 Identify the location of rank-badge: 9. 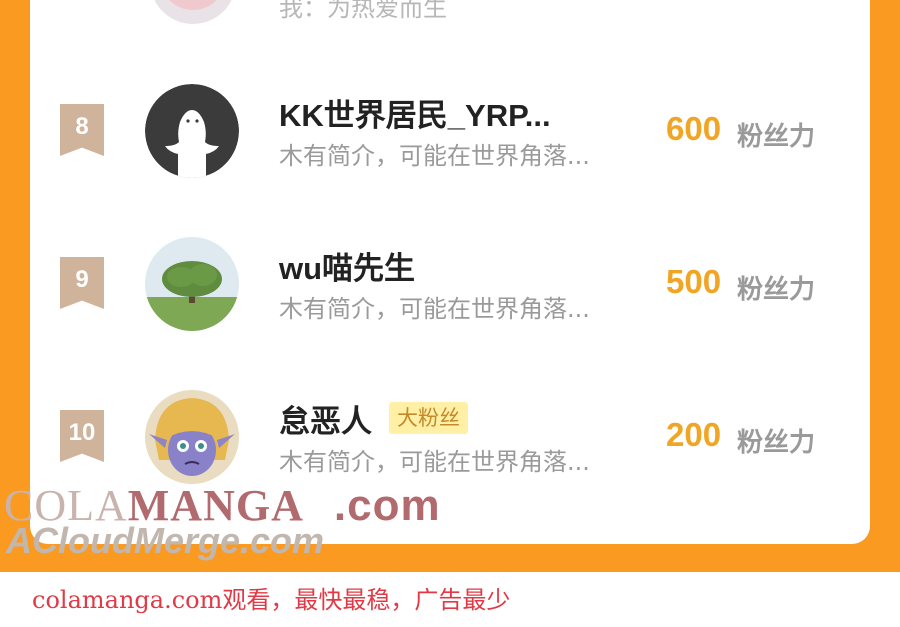
(82, 283).